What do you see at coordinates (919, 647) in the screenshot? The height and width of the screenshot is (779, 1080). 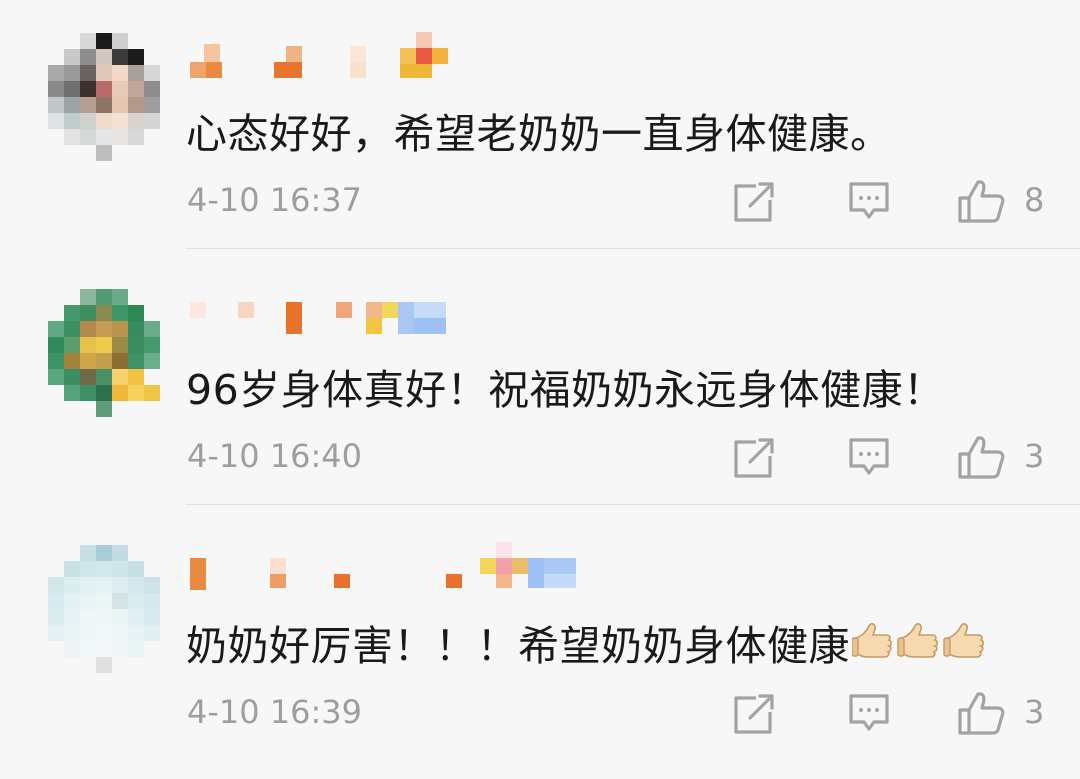 I see `thumbs-up-emoji-icon` at bounding box center [919, 647].